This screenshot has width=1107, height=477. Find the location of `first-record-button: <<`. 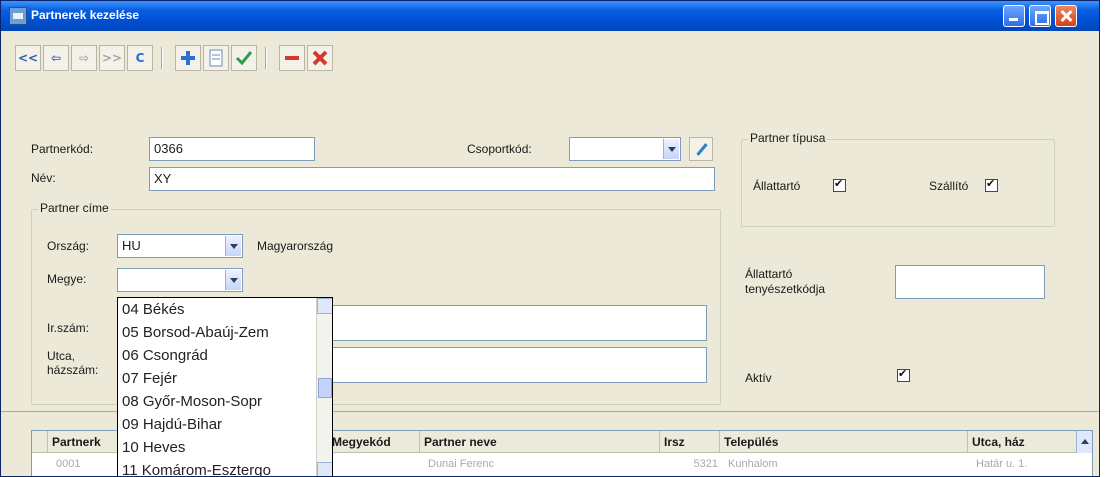

first-record-button: << is located at coordinates (28, 58).